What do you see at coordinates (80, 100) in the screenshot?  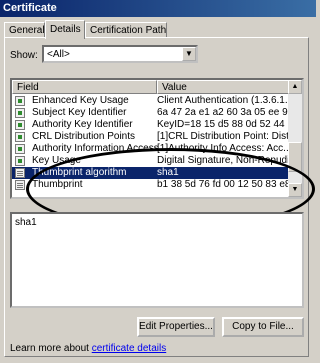 I see `row-field: Enhanced Key Usage` at bounding box center [80, 100].